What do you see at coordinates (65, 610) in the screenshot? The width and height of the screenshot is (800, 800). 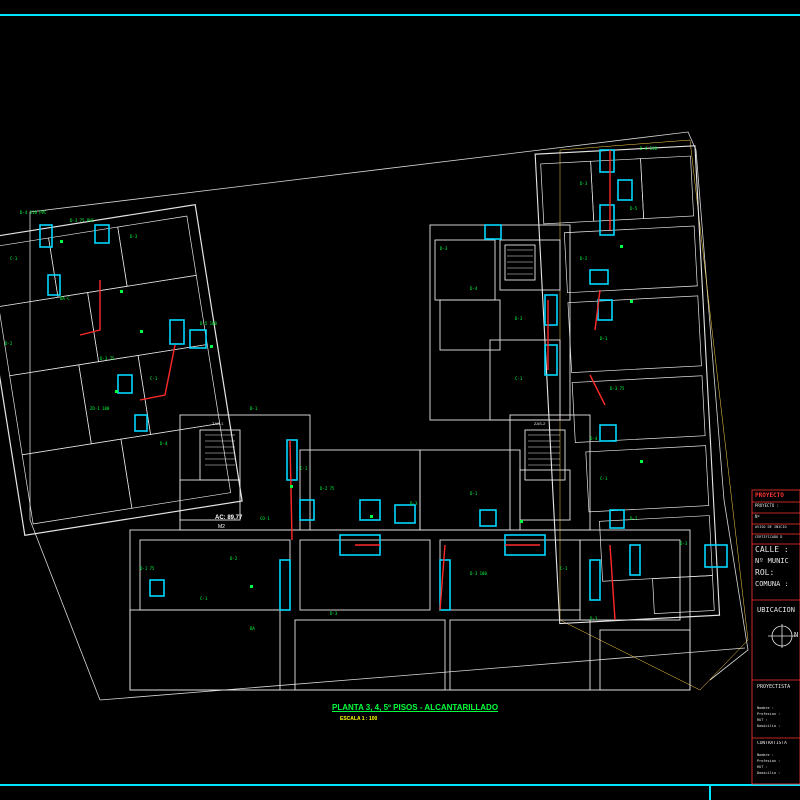 I see `property-line-left` at bounding box center [65, 610].